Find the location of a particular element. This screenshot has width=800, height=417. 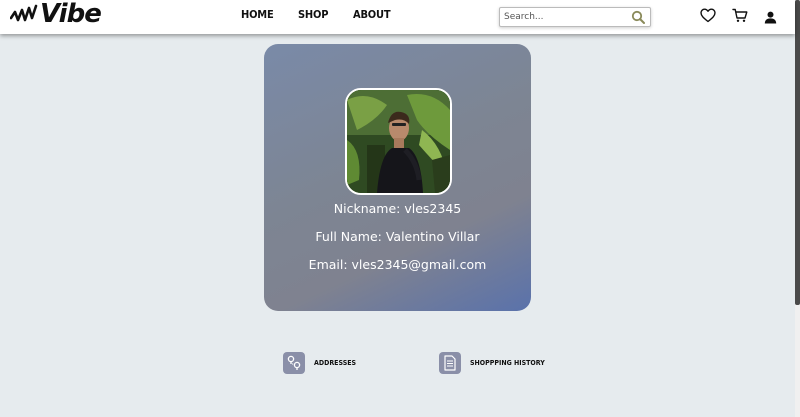

scrollbar-thumb is located at coordinates (797, 152).